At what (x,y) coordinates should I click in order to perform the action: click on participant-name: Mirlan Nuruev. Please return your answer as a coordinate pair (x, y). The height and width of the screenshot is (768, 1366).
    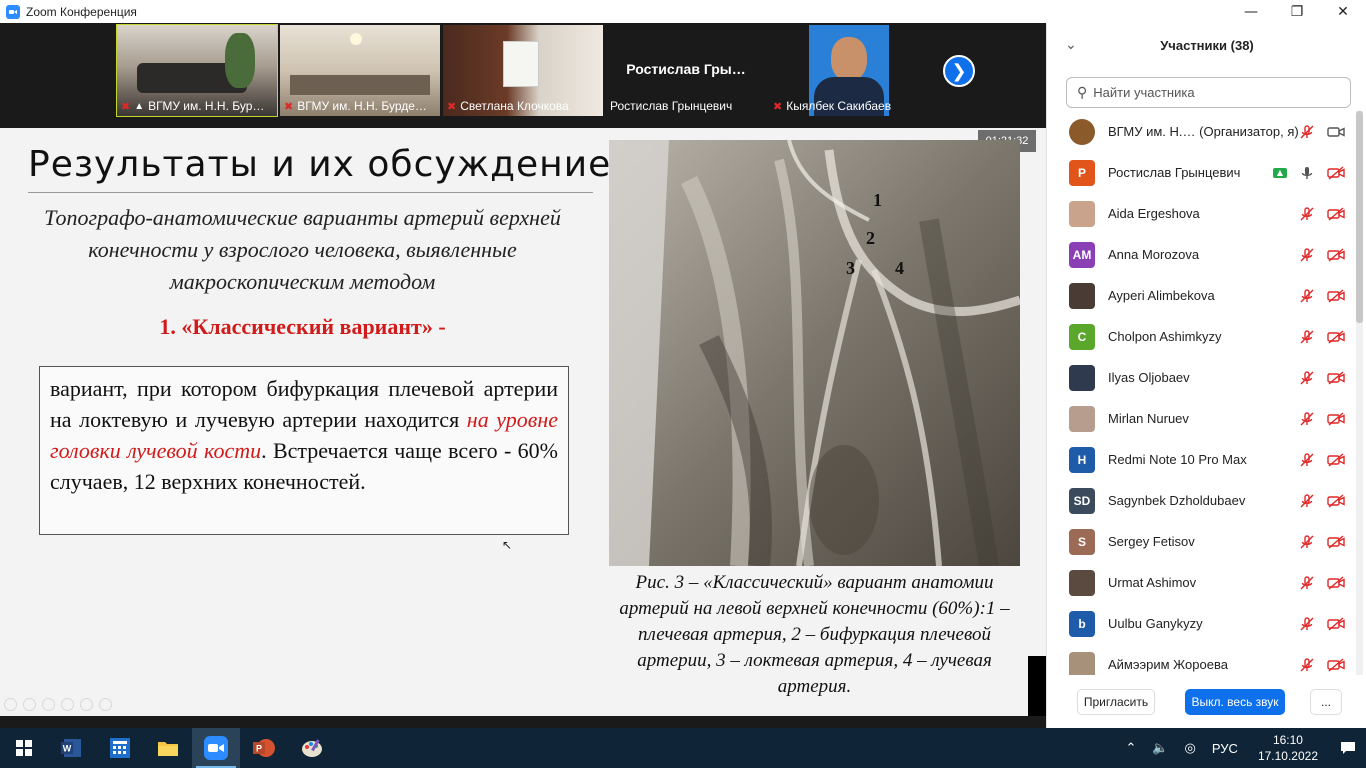
    Looking at the image, I should click on (1148, 418).